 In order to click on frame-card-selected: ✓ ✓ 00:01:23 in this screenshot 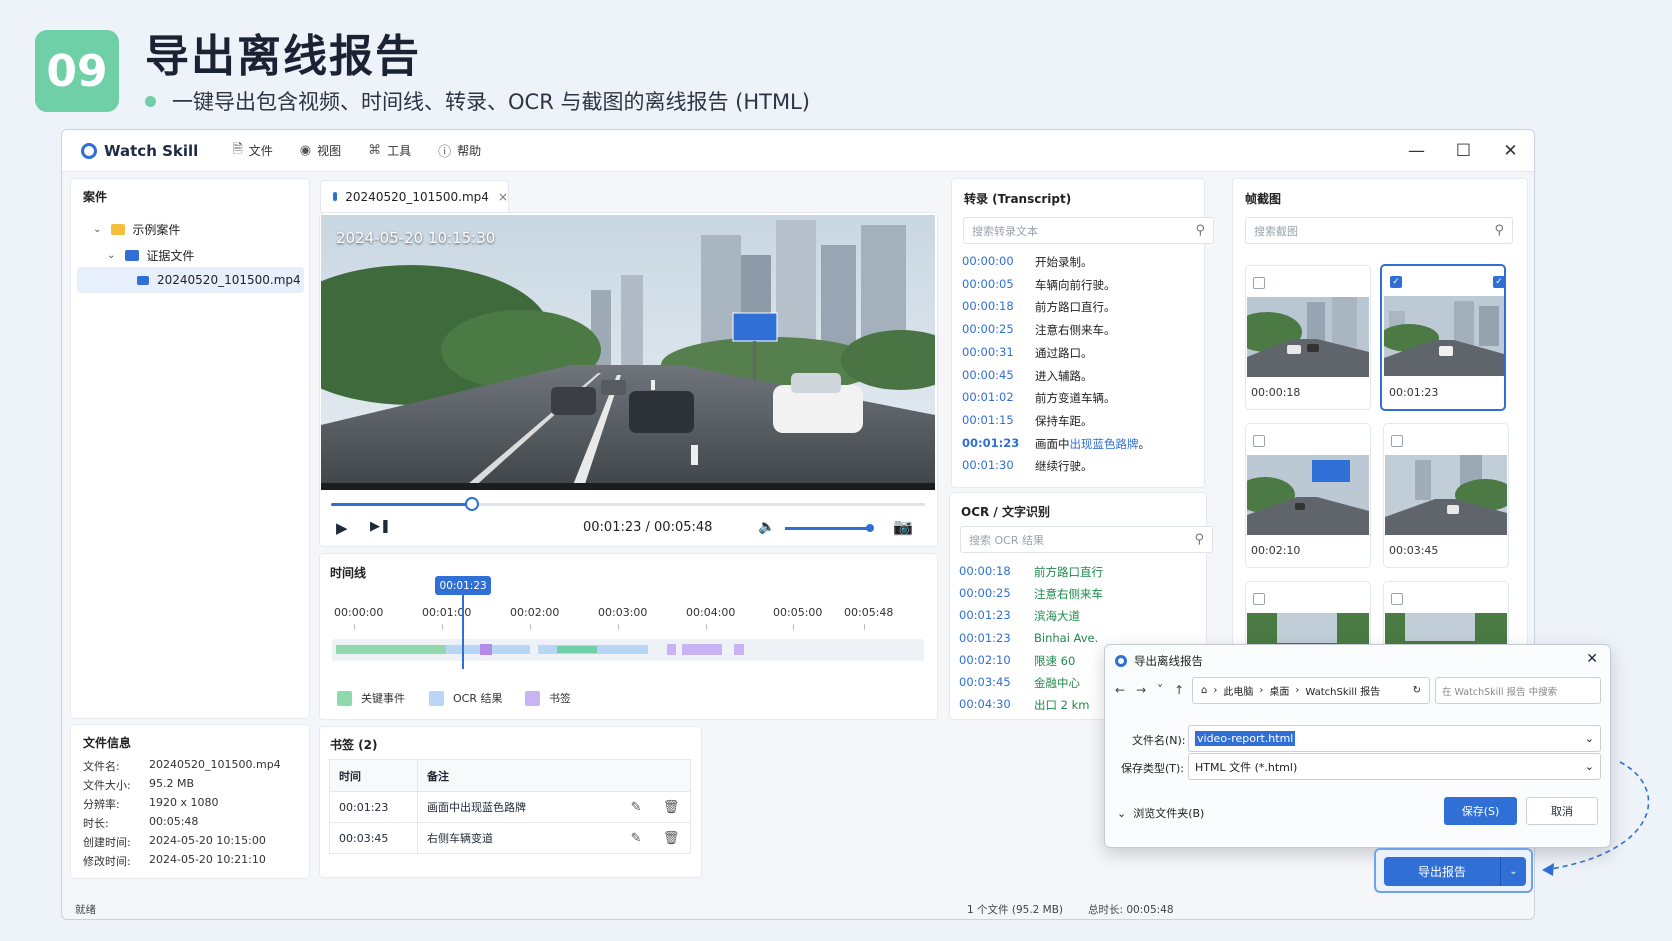, I will do `click(1443, 337)`.